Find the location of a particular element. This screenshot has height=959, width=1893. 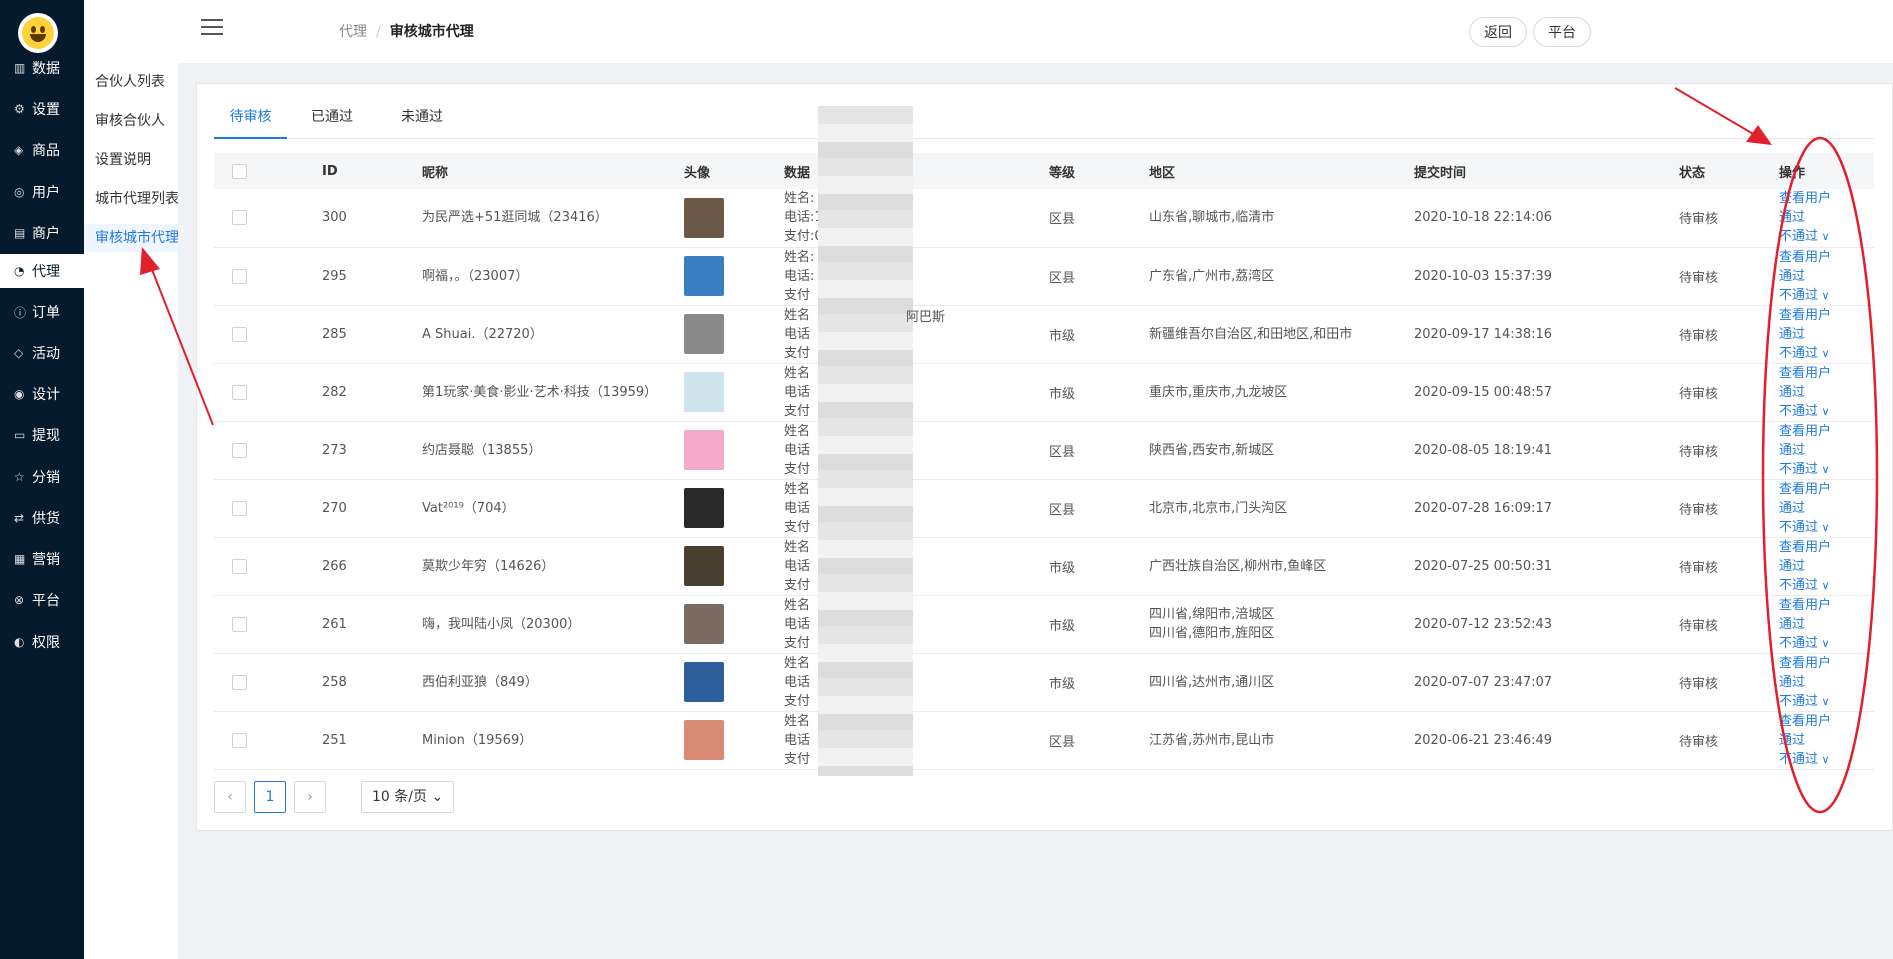

pagination: ‹ 1 › 10 条/页 ⌄ is located at coordinates (334, 797).